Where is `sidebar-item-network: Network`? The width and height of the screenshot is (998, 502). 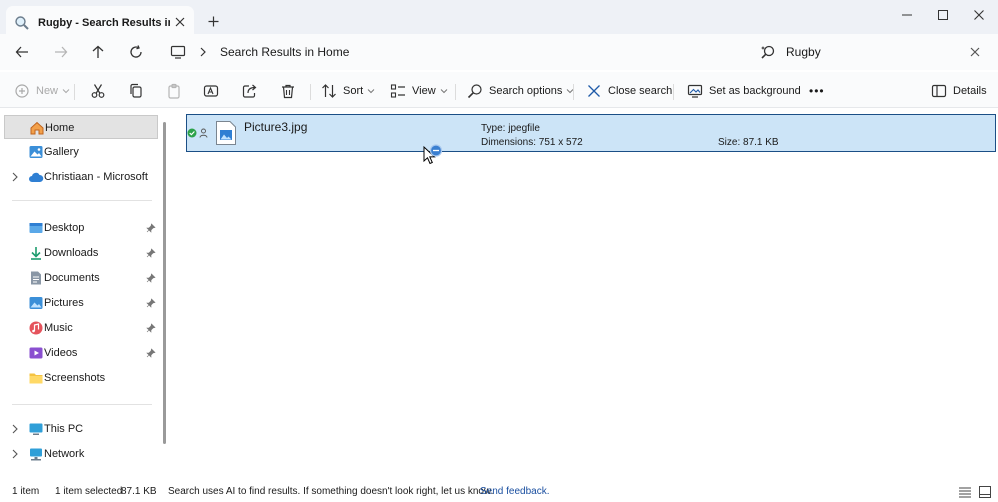
sidebar-item-network: Network is located at coordinates (81, 454).